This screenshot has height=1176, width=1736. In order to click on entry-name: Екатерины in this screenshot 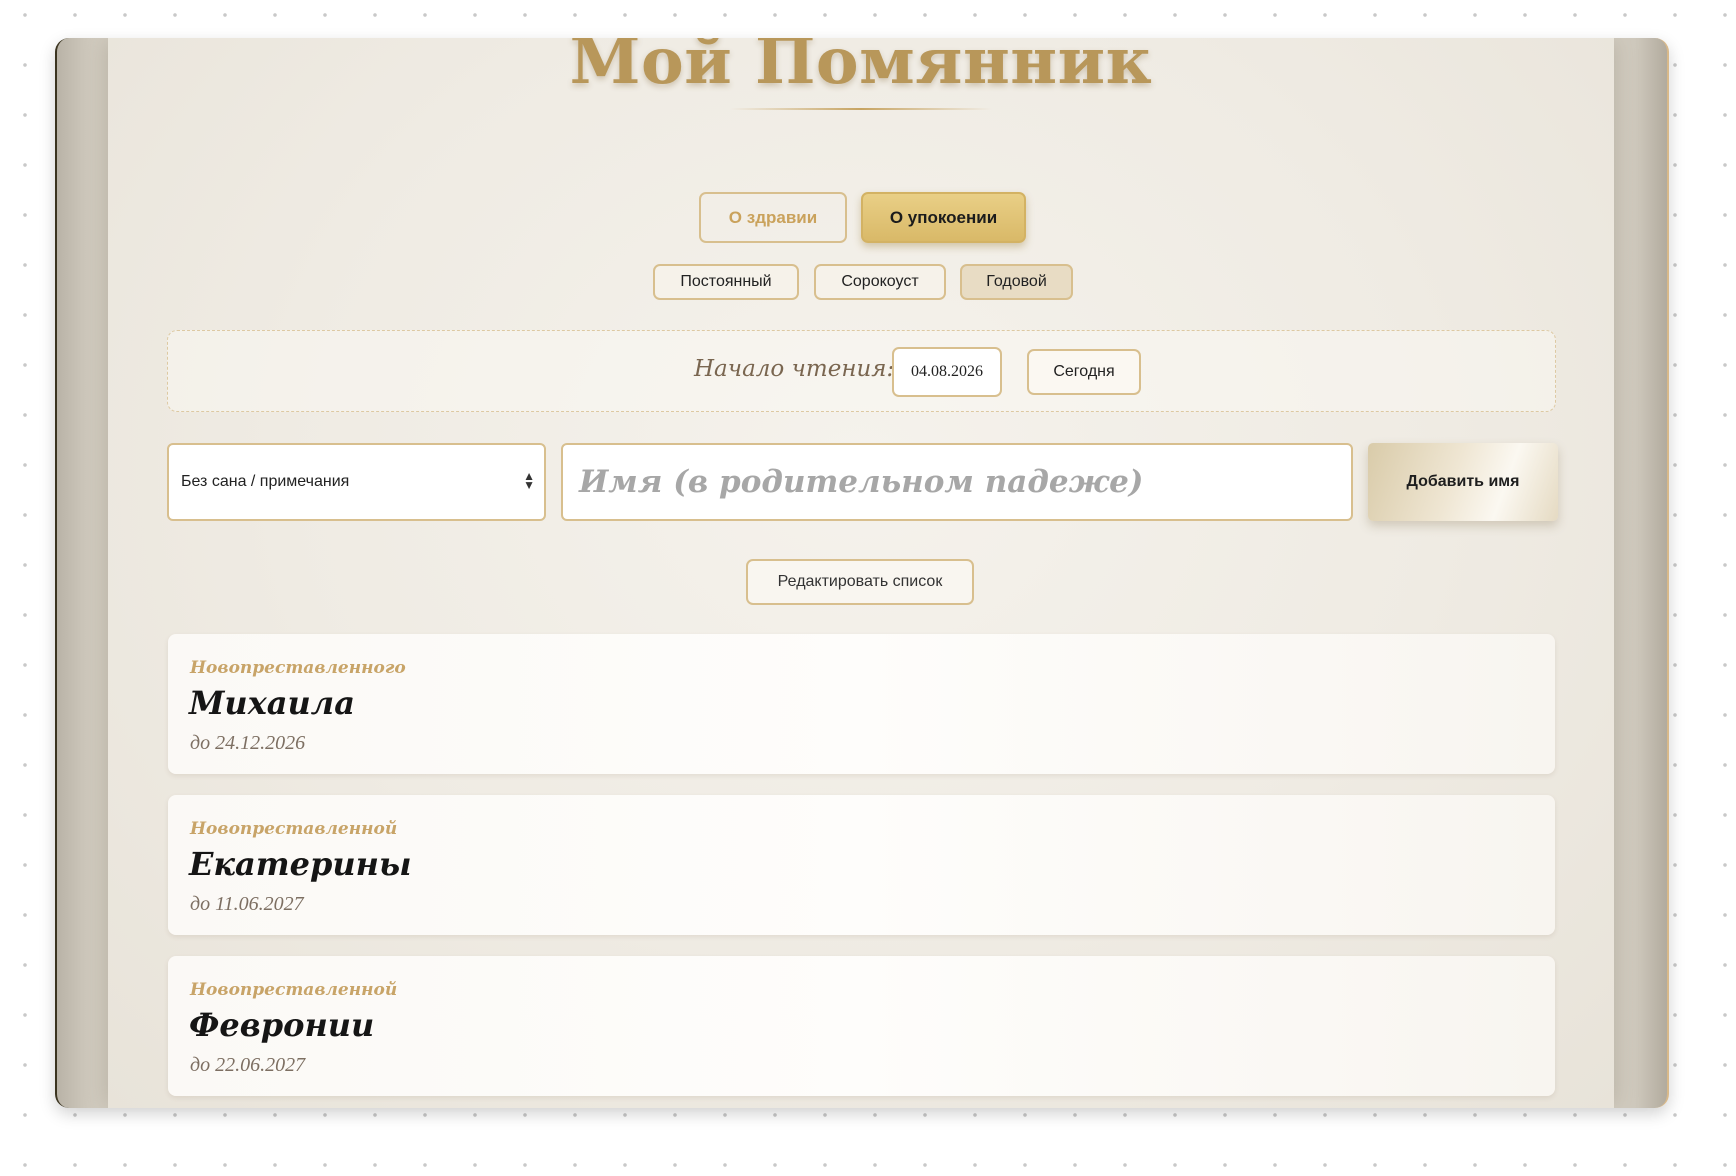, I will do `click(300, 864)`.